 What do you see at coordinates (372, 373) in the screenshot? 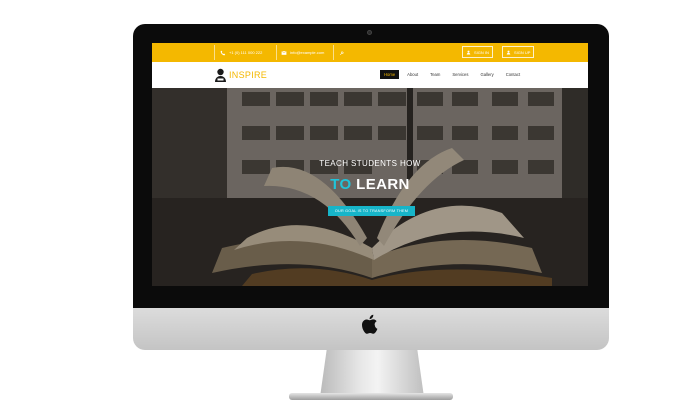
I see `monitor-stand` at bounding box center [372, 373].